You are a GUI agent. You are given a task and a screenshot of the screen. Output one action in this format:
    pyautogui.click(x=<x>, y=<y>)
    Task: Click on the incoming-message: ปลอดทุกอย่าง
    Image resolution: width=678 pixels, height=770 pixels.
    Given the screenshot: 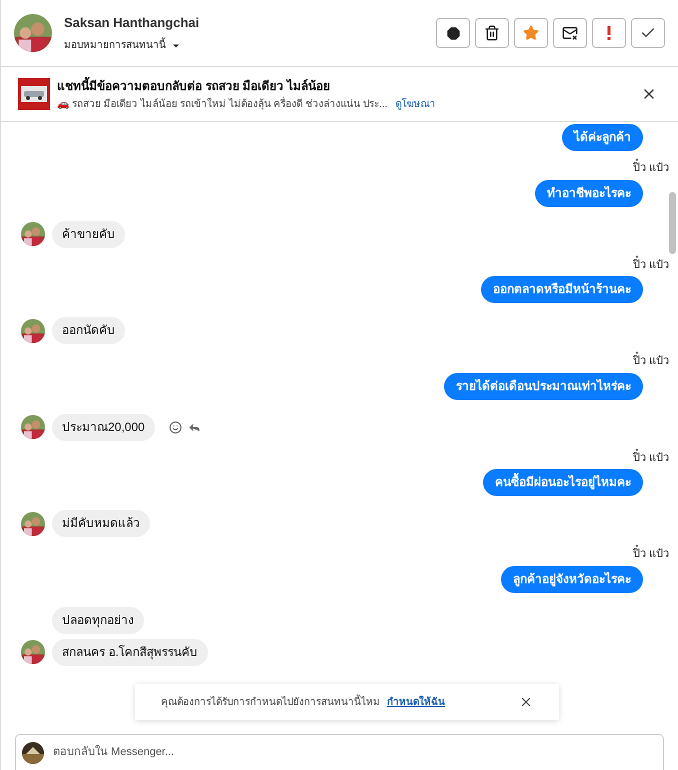 What is the action you would take?
    pyautogui.click(x=98, y=620)
    